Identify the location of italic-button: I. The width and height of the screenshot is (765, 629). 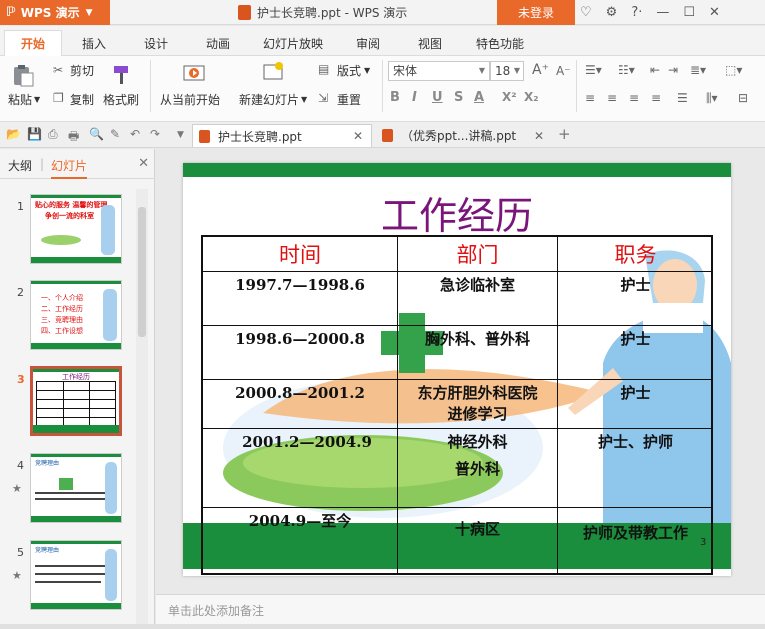
(414, 97).